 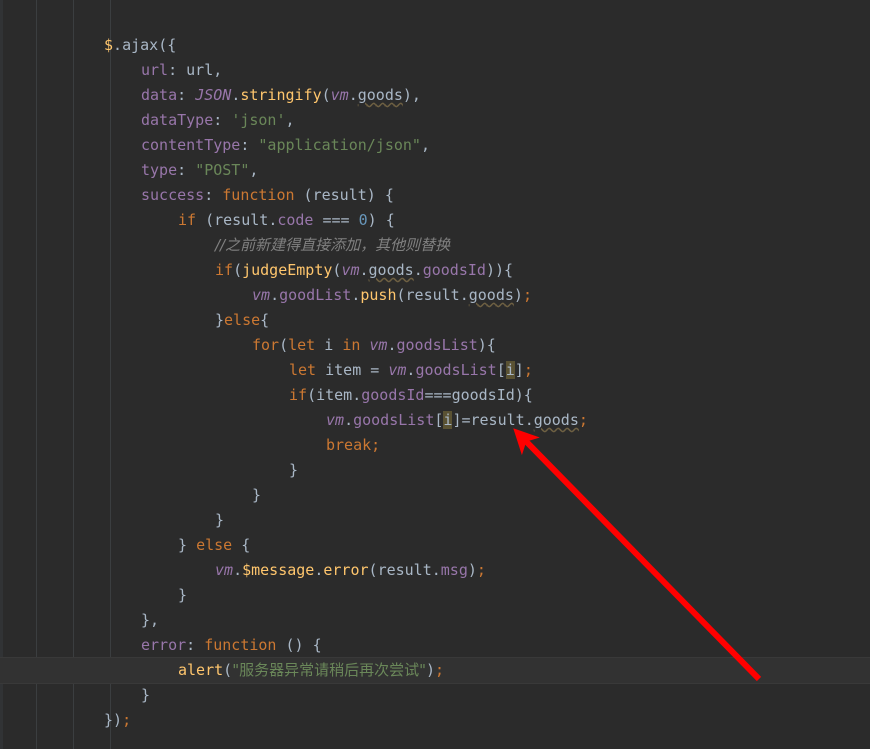 I want to click on code-line: });, so click(x=435, y=720).